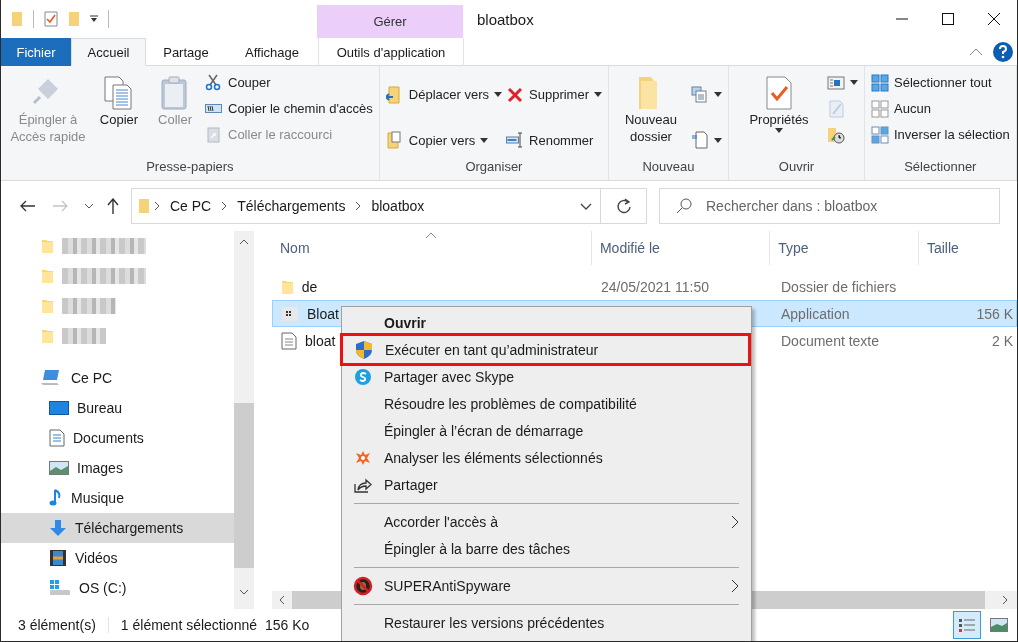 This screenshot has height=642, width=1018. I want to click on file-type: Document texte, so click(830, 340).